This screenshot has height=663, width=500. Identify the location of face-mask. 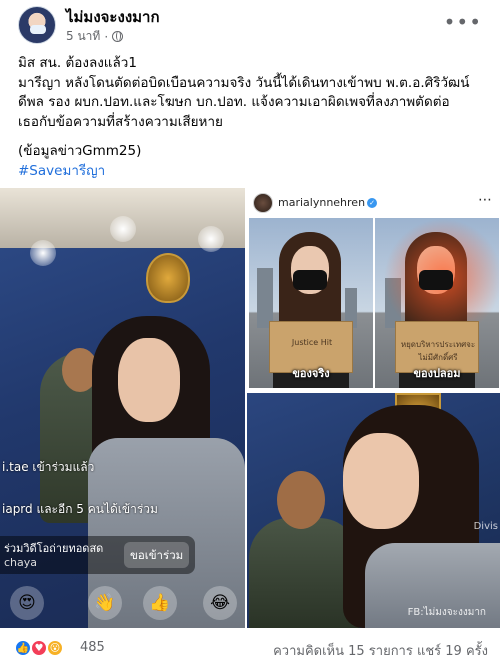
(38, 29).